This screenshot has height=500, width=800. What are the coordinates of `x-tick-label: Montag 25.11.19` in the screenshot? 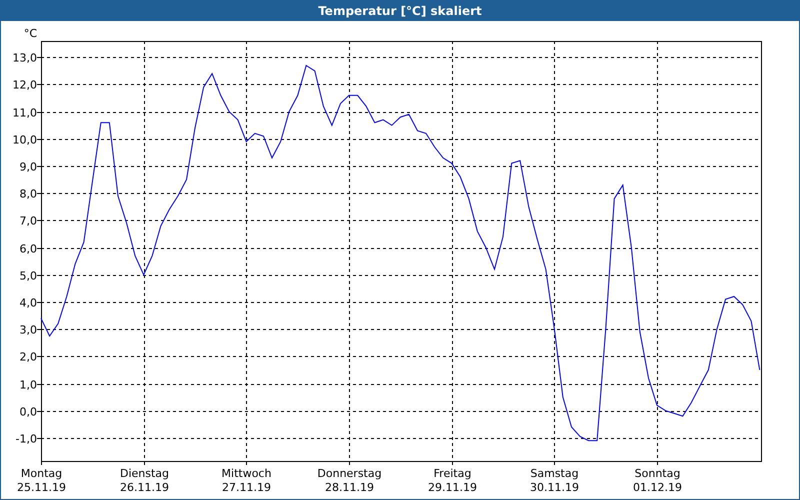 It's located at (41, 480).